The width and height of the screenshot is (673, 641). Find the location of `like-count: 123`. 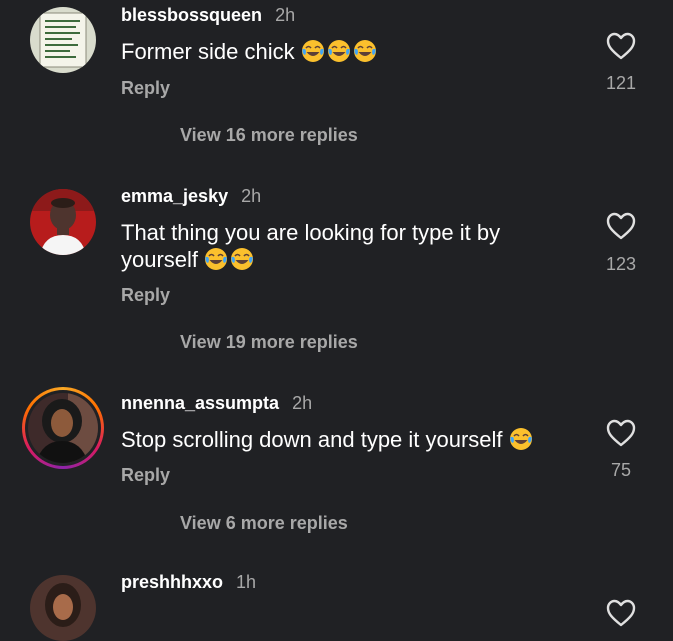

like-count: 123 is located at coordinates (621, 264).